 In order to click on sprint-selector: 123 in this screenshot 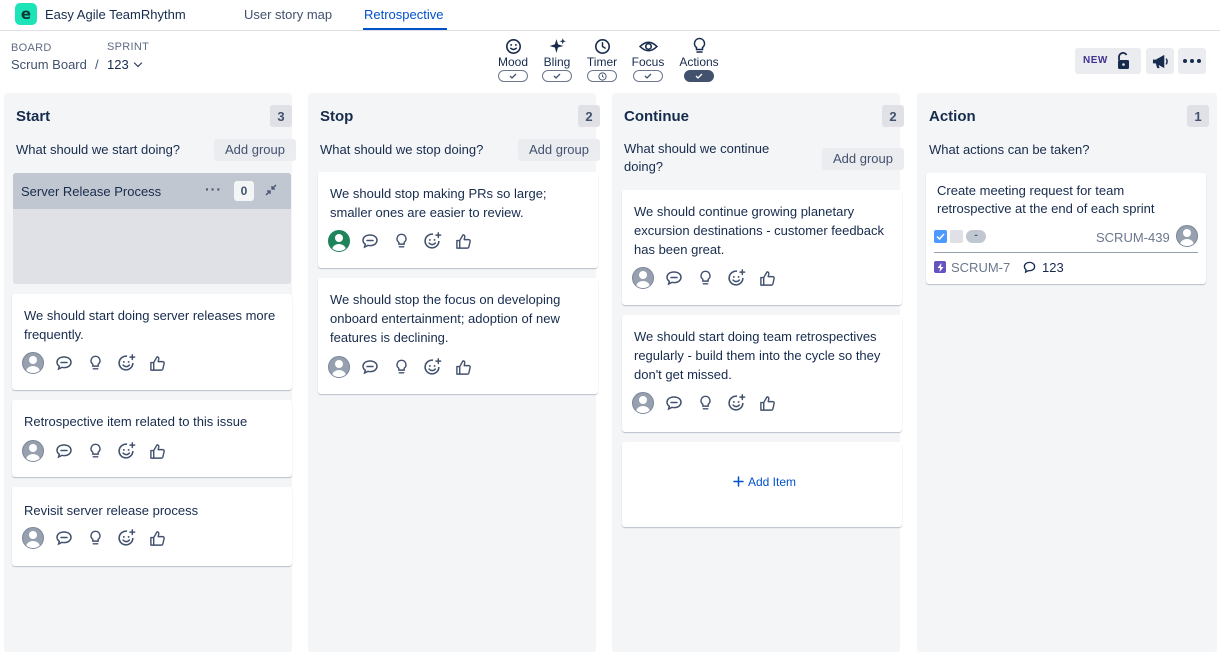, I will do `click(124, 64)`.